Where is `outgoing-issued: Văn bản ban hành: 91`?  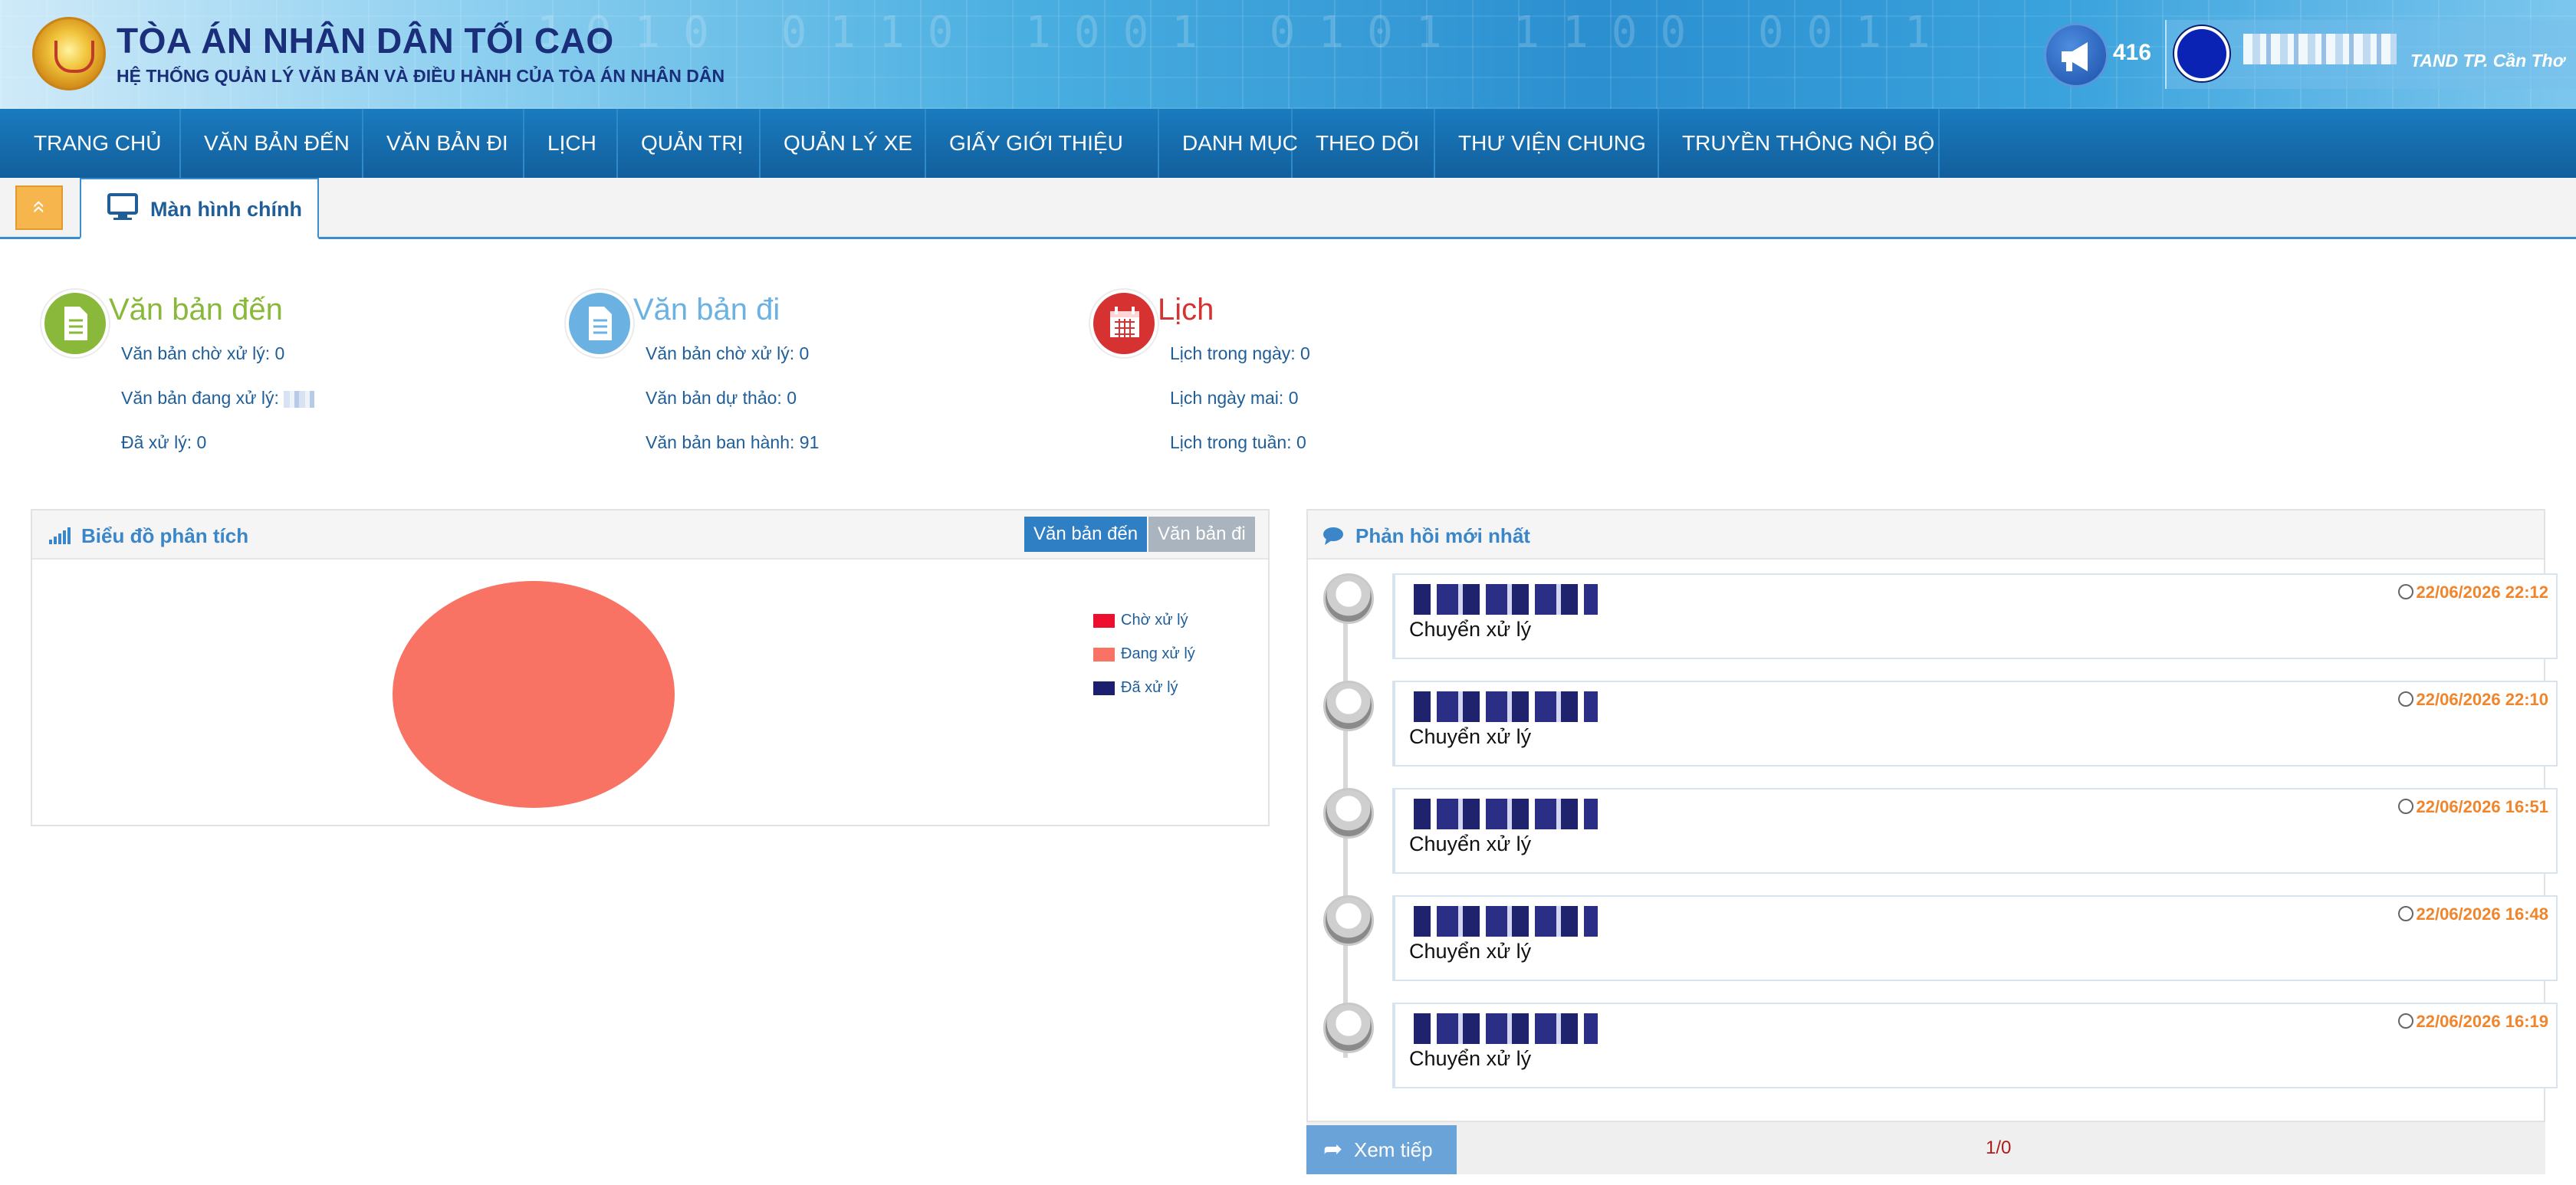
outgoing-issued: Văn bản ban hành: 91 is located at coordinates (732, 442).